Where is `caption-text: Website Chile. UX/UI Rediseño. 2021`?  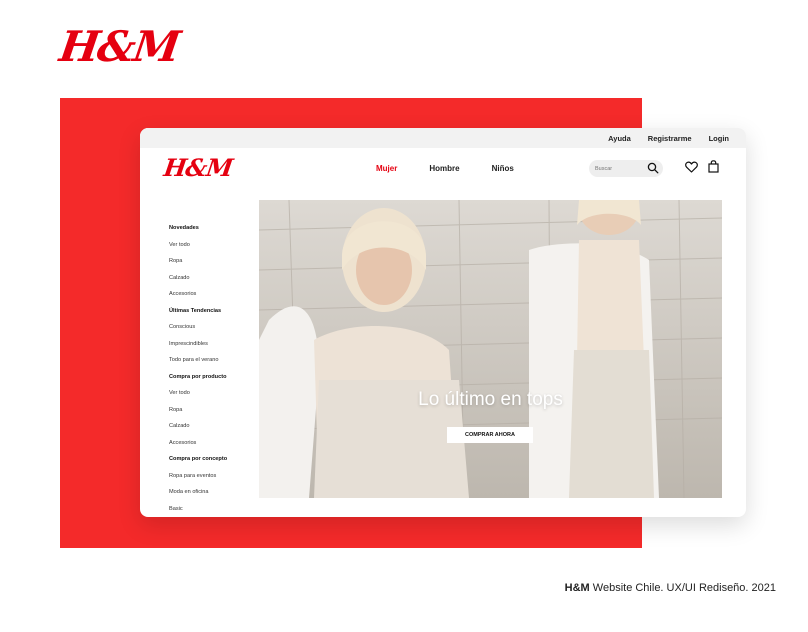 caption-text: Website Chile. UX/UI Rediseño. 2021 is located at coordinates (682, 588).